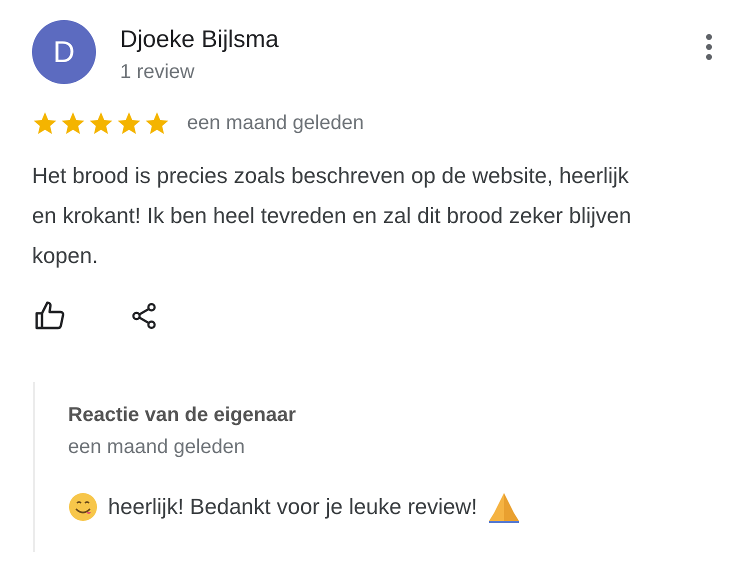  Describe the element at coordinates (83, 507) in the screenshot. I see `smiley-face-icon` at that location.